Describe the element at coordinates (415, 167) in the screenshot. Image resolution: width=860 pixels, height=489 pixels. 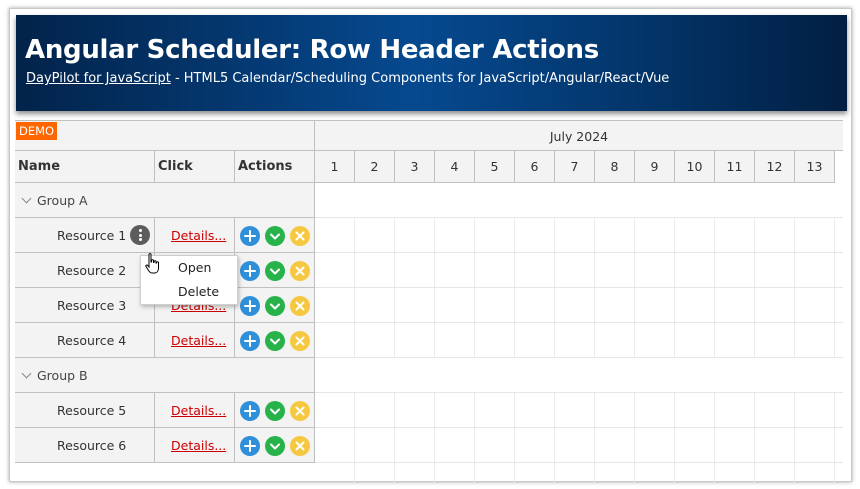
I see `day-header-3: 3` at that location.